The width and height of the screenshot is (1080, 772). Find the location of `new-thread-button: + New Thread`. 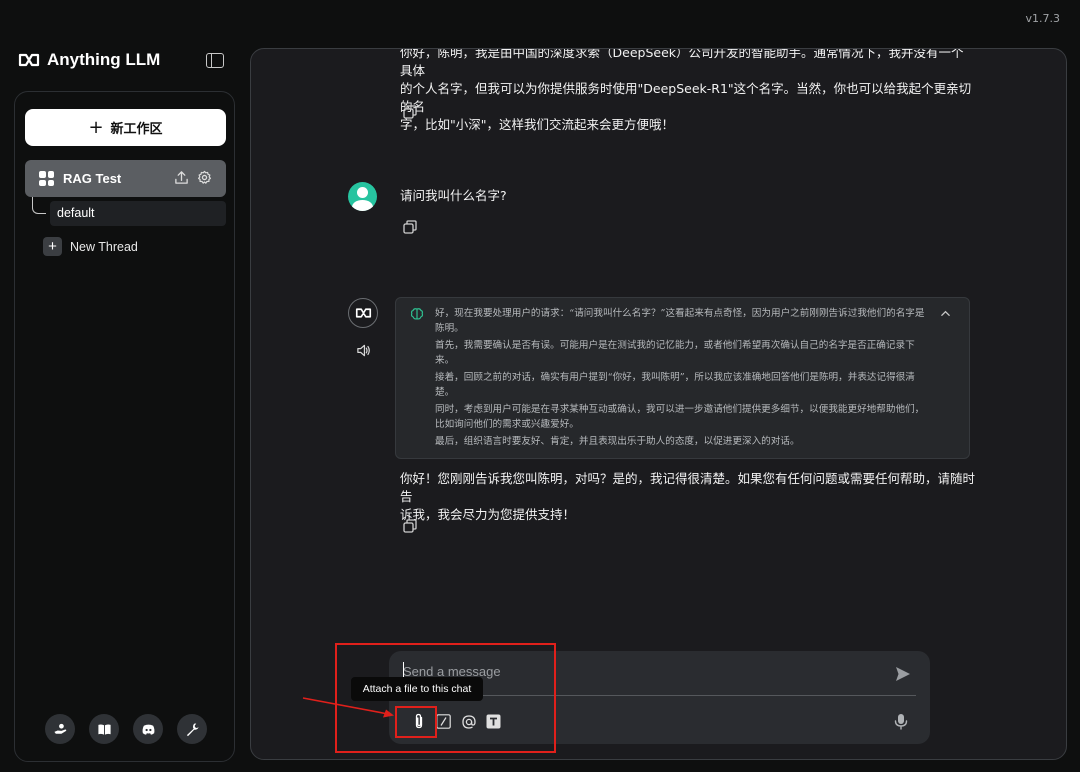

new-thread-button: + New Thread is located at coordinates (90, 246).